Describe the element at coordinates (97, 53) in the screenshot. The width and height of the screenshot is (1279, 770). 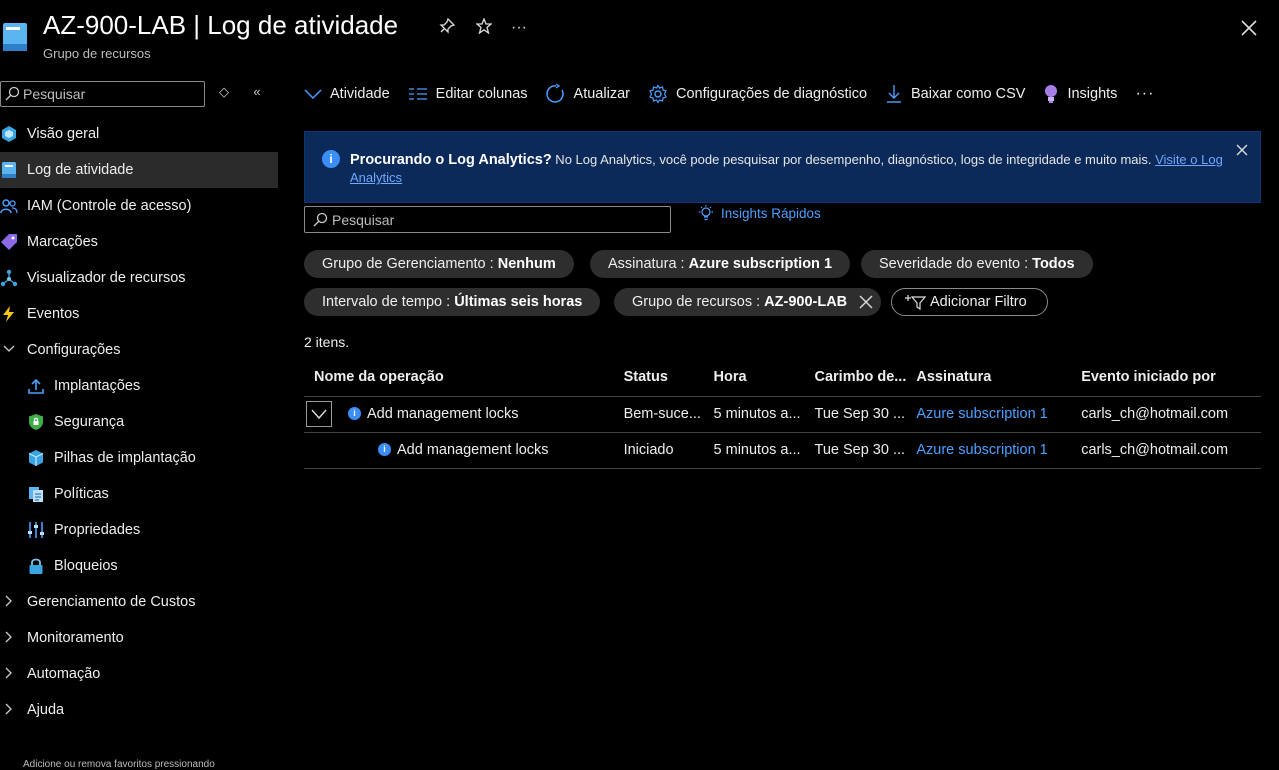
I see `page-subtitle: Grupo de recursos` at that location.